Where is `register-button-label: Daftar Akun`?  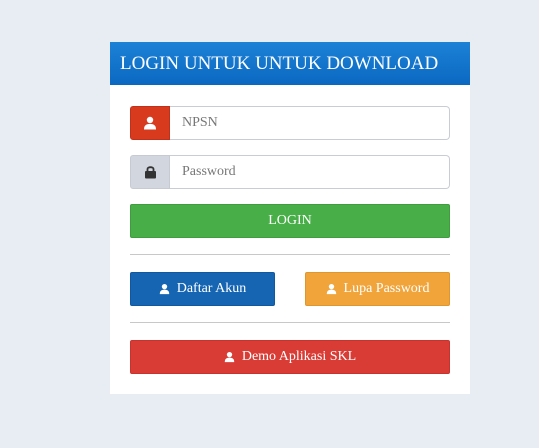 register-button-label: Daftar Akun is located at coordinates (211, 288).